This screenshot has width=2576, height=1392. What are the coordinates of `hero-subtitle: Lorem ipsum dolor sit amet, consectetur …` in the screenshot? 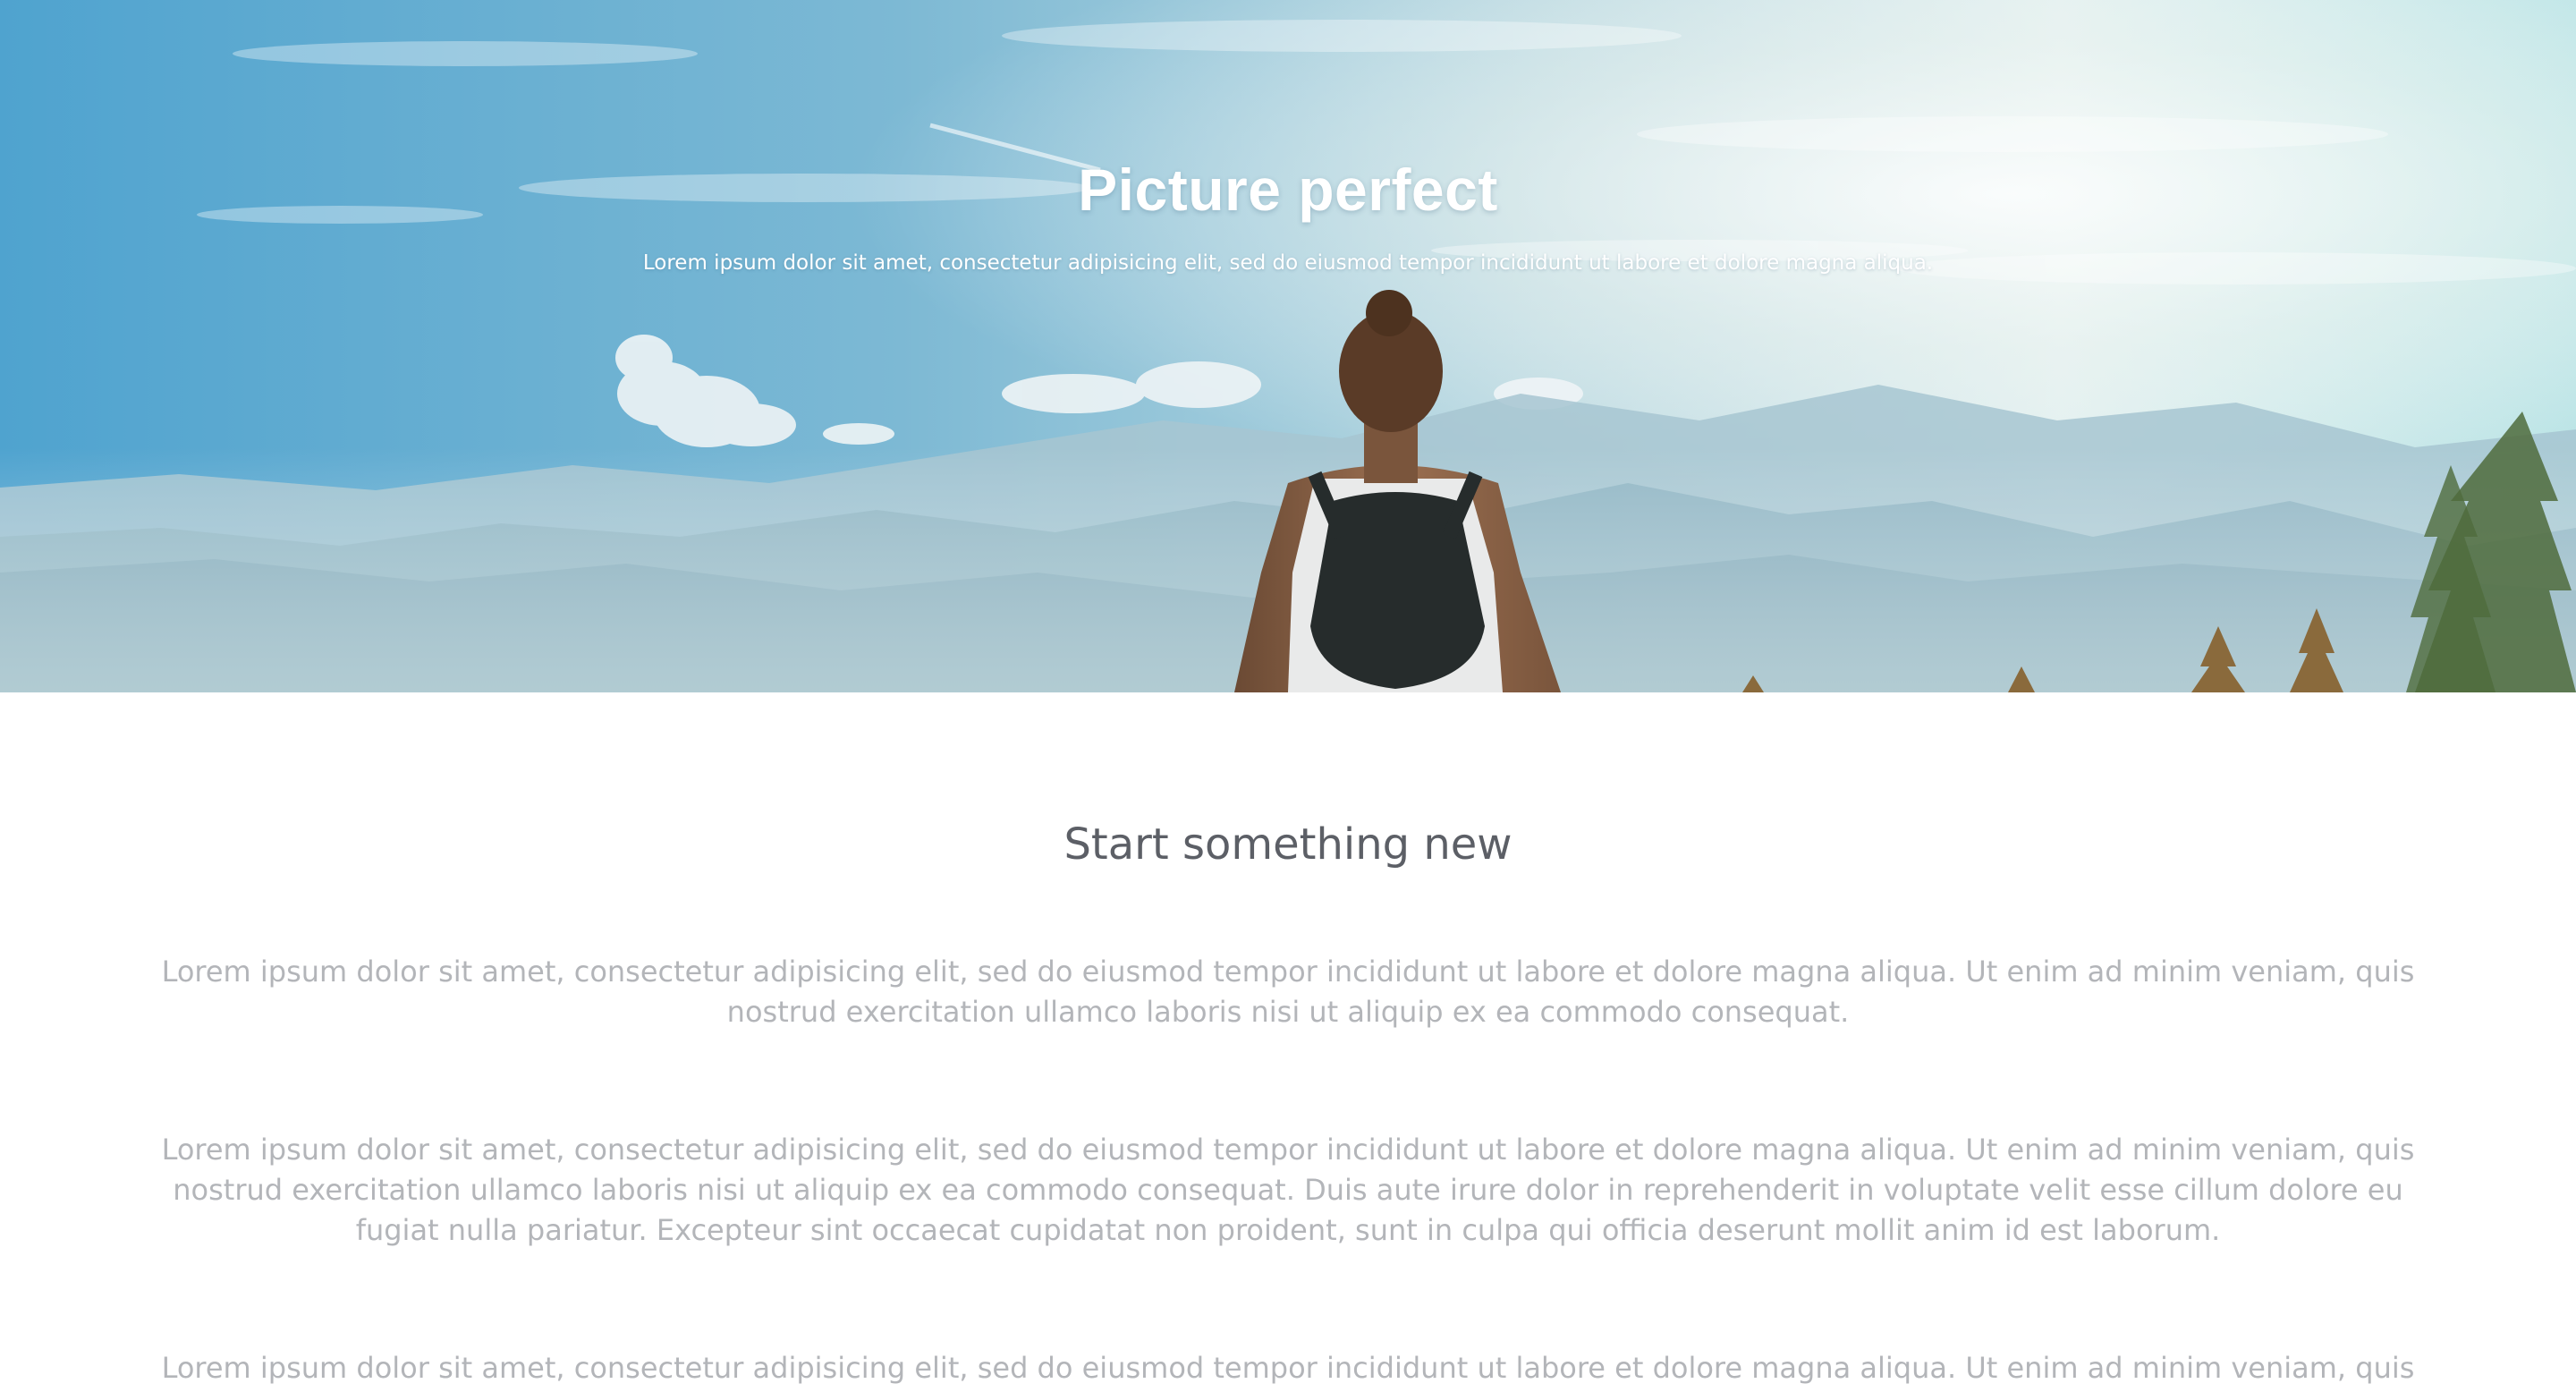 It's located at (1288, 263).